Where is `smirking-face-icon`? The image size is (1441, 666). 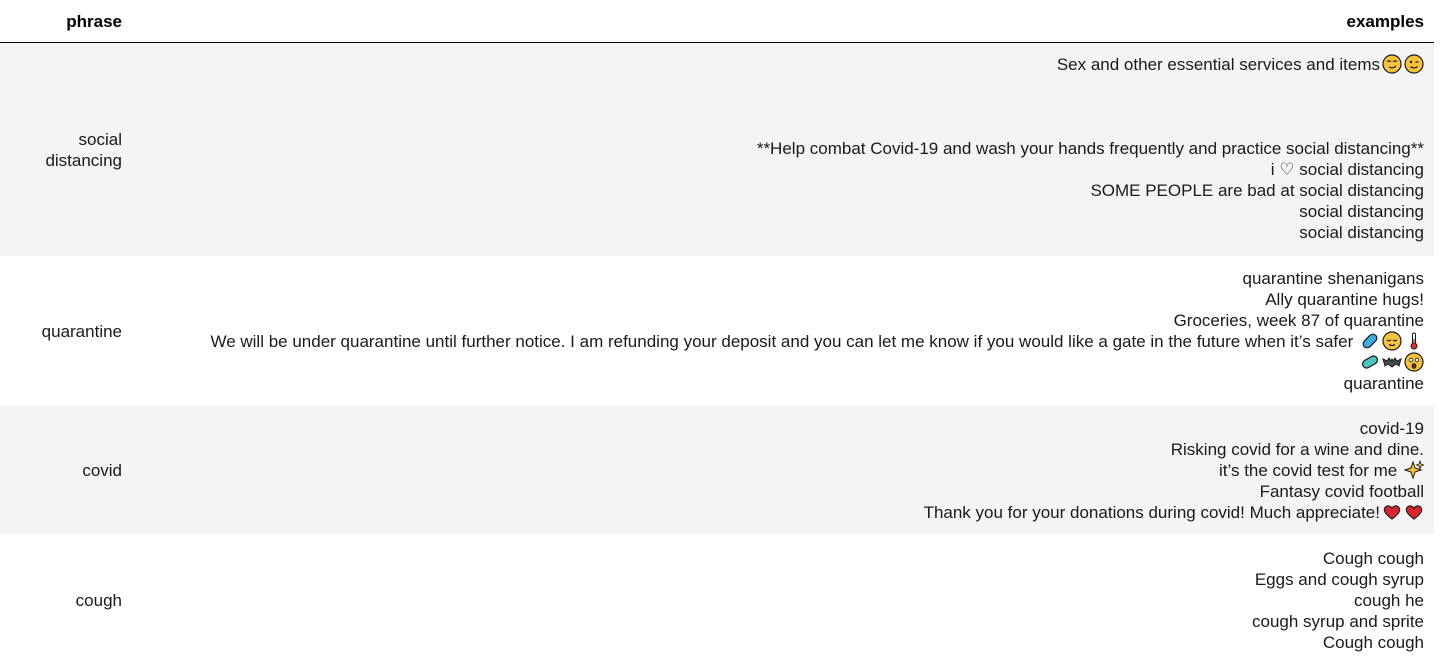
smirking-face-icon is located at coordinates (1392, 64).